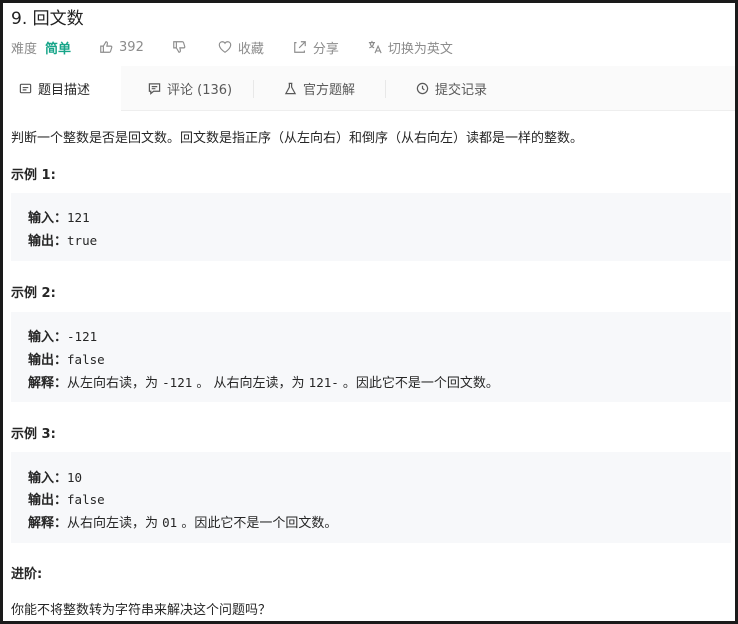 This screenshot has width=738, height=624. I want to click on advanced-title: 进阶:, so click(27, 574).